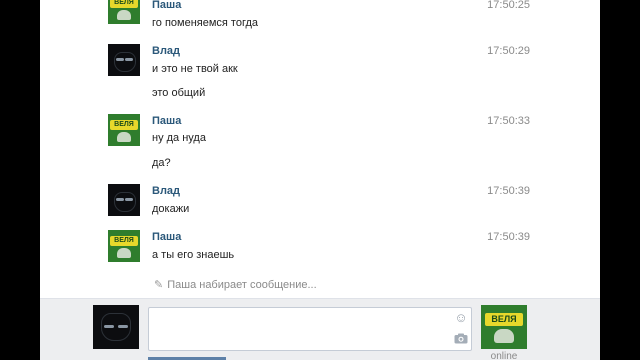 The height and width of the screenshot is (360, 640). Describe the element at coordinates (179, 138) in the screenshot. I see `message-text: ну да нуда` at that location.